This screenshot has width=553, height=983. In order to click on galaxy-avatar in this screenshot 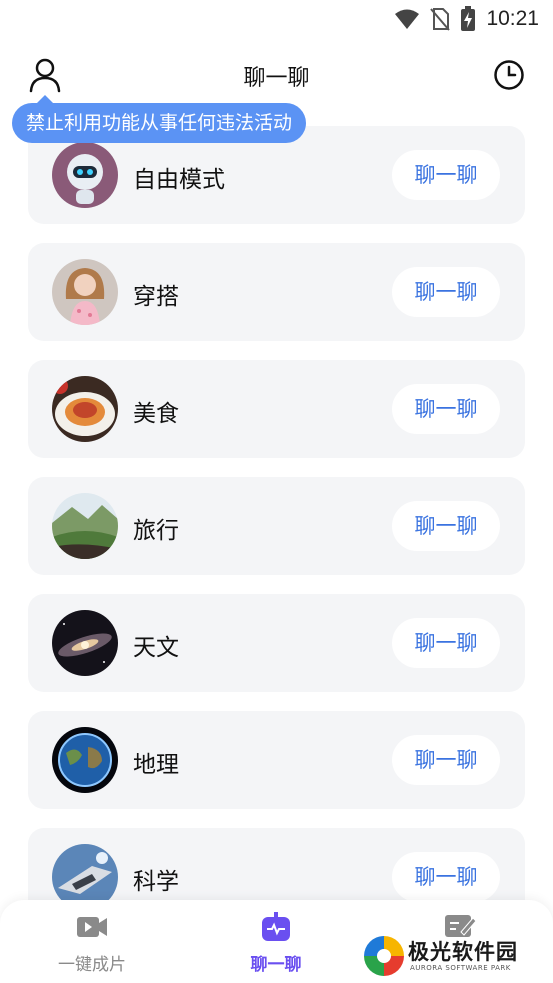, I will do `click(85, 643)`.